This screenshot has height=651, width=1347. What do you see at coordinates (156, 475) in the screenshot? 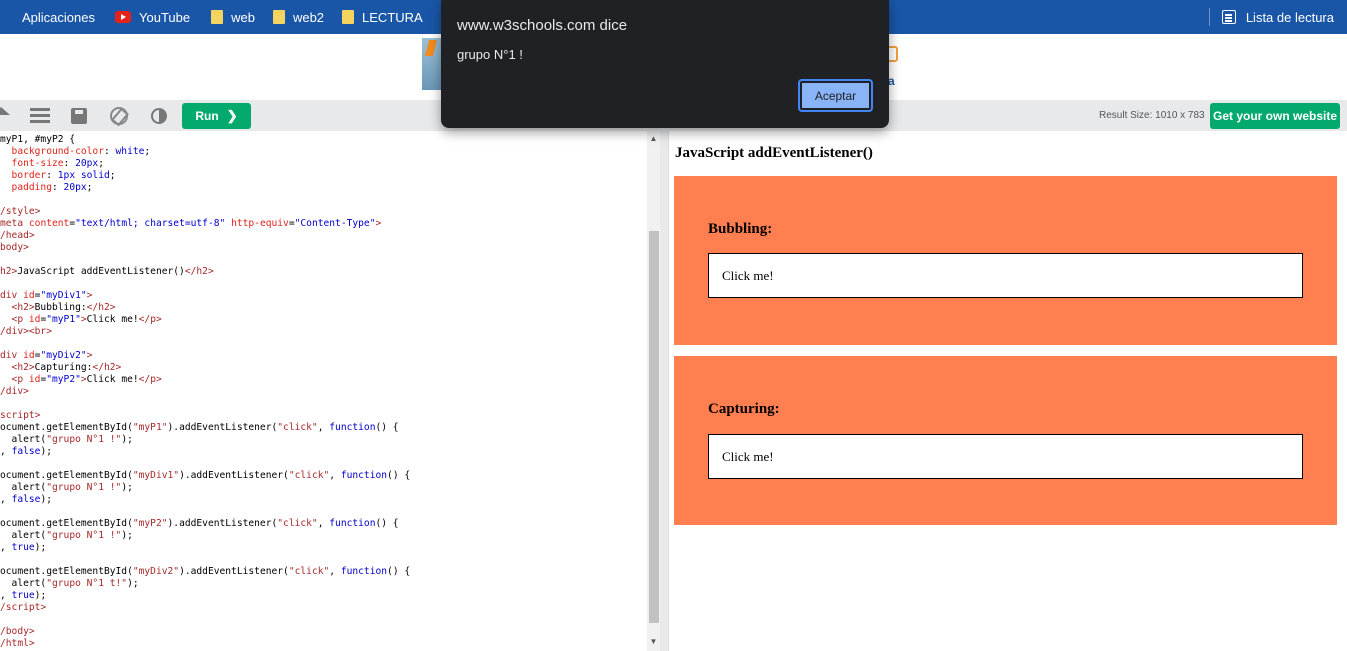
I see `code-token: "myDiv1"` at bounding box center [156, 475].